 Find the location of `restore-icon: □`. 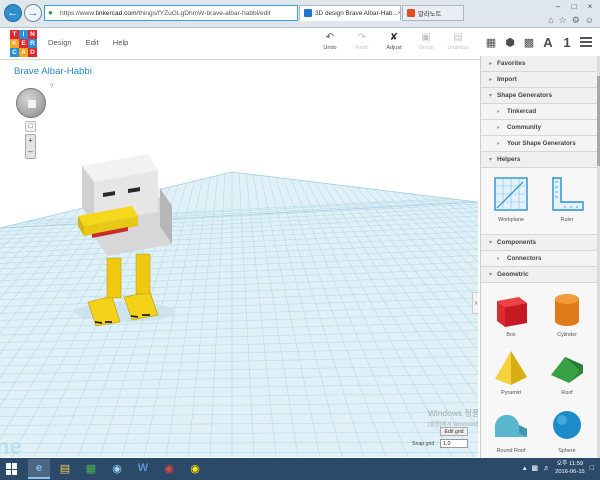

restore-icon: □ is located at coordinates (574, 7).